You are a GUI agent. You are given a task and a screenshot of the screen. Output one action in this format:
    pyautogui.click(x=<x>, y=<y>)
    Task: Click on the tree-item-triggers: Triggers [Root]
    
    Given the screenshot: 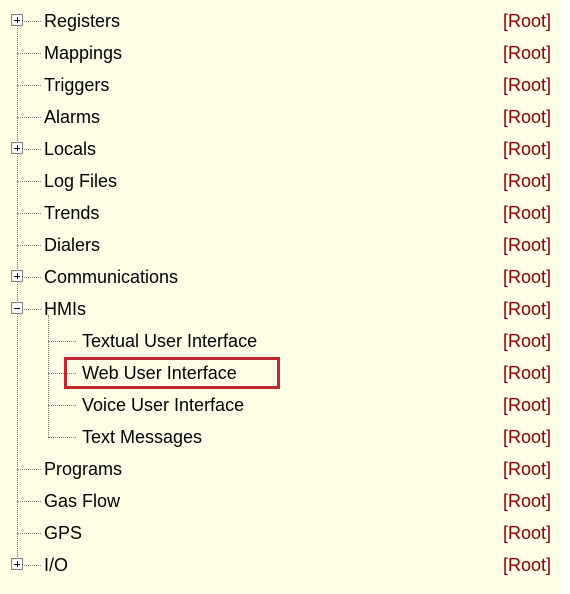 What is the action you would take?
    pyautogui.click(x=280, y=85)
    